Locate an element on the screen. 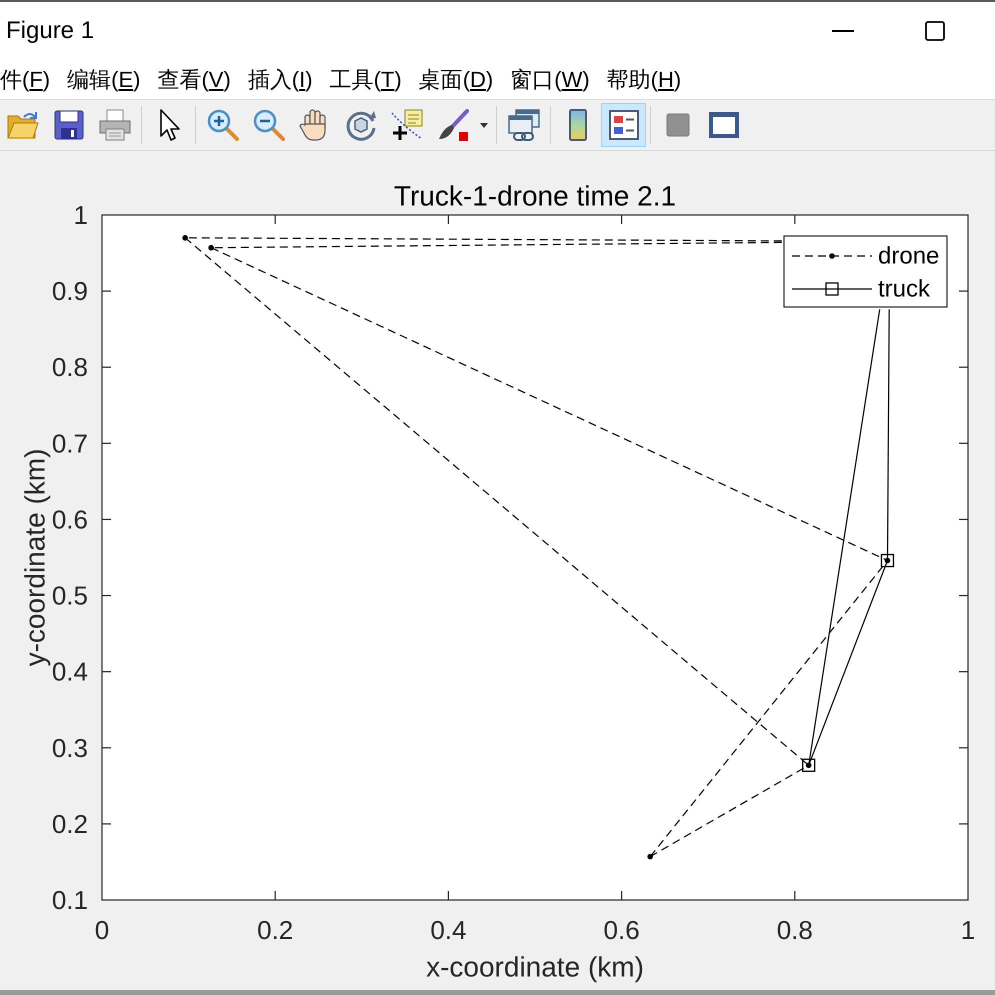  menu-item: 帮助(H) is located at coordinates (644, 79).